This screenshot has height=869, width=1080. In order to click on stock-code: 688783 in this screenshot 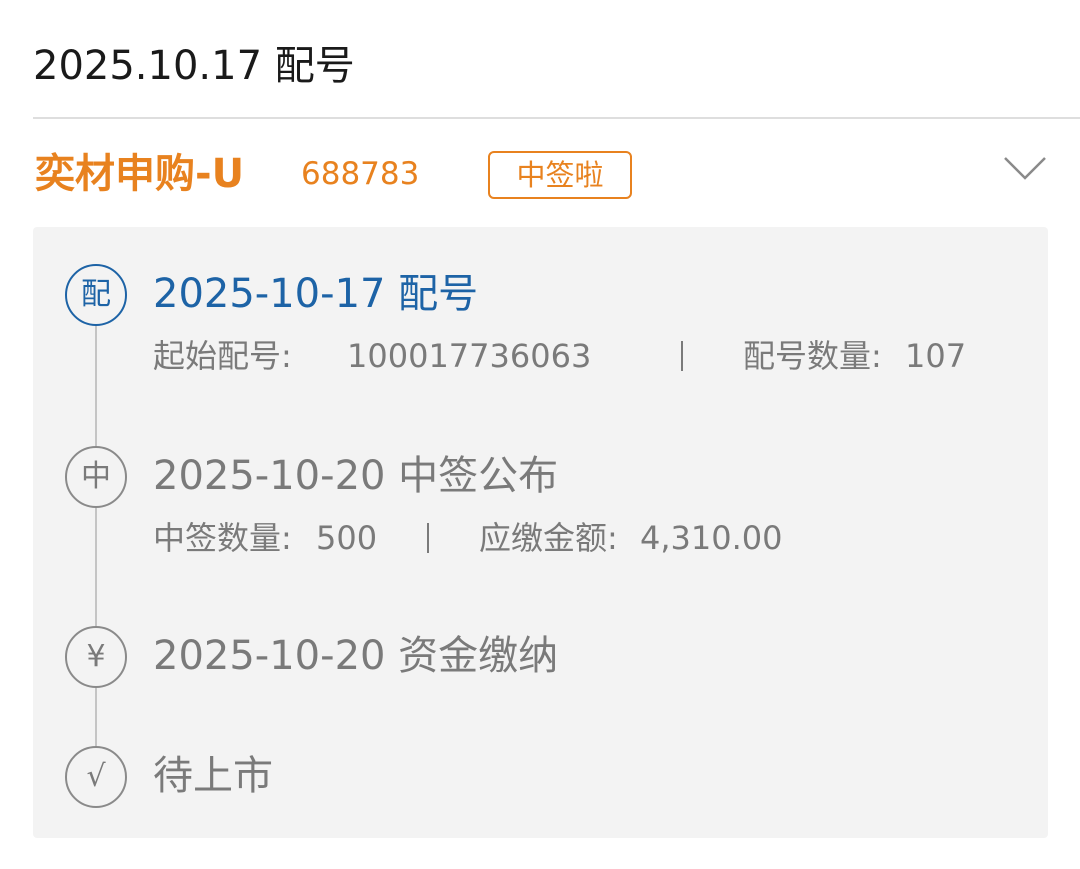, I will do `click(360, 174)`.